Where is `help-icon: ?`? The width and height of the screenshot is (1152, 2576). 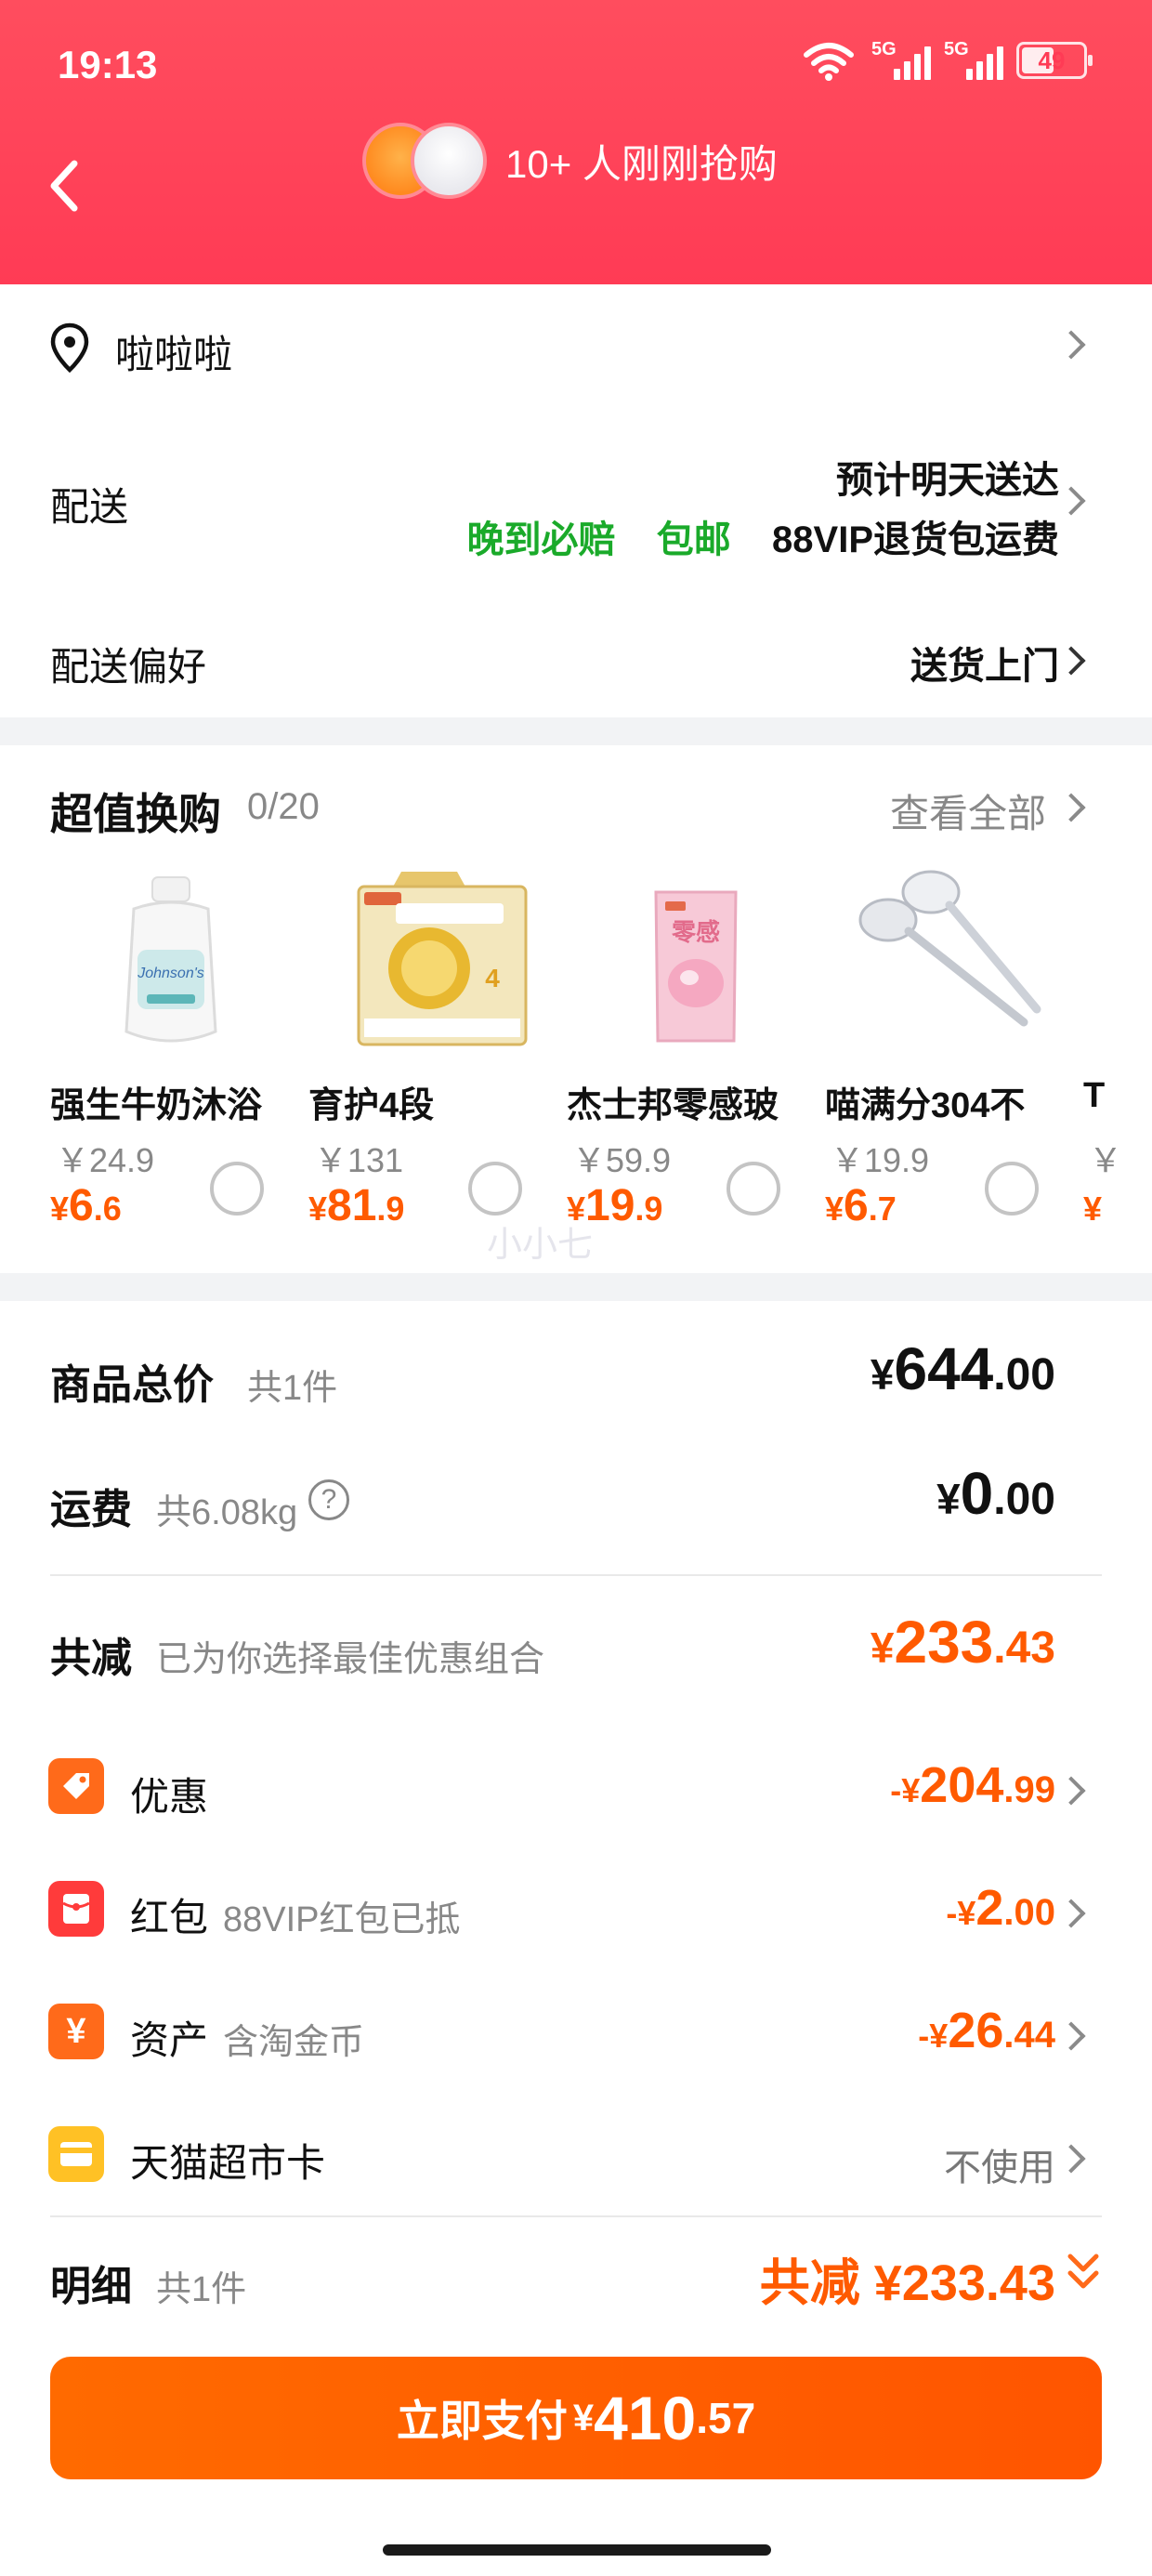
help-icon: ? is located at coordinates (328, 1499).